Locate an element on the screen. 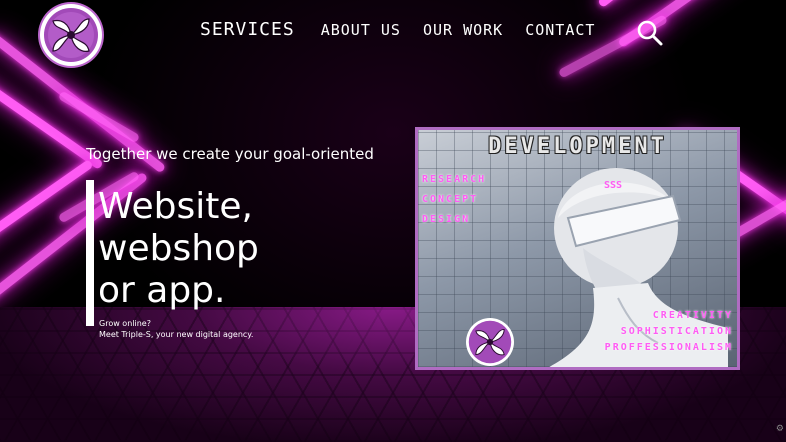 Image resolution: width=786 pixels, height=442 pixels. hero-accent-line is located at coordinates (90, 253).